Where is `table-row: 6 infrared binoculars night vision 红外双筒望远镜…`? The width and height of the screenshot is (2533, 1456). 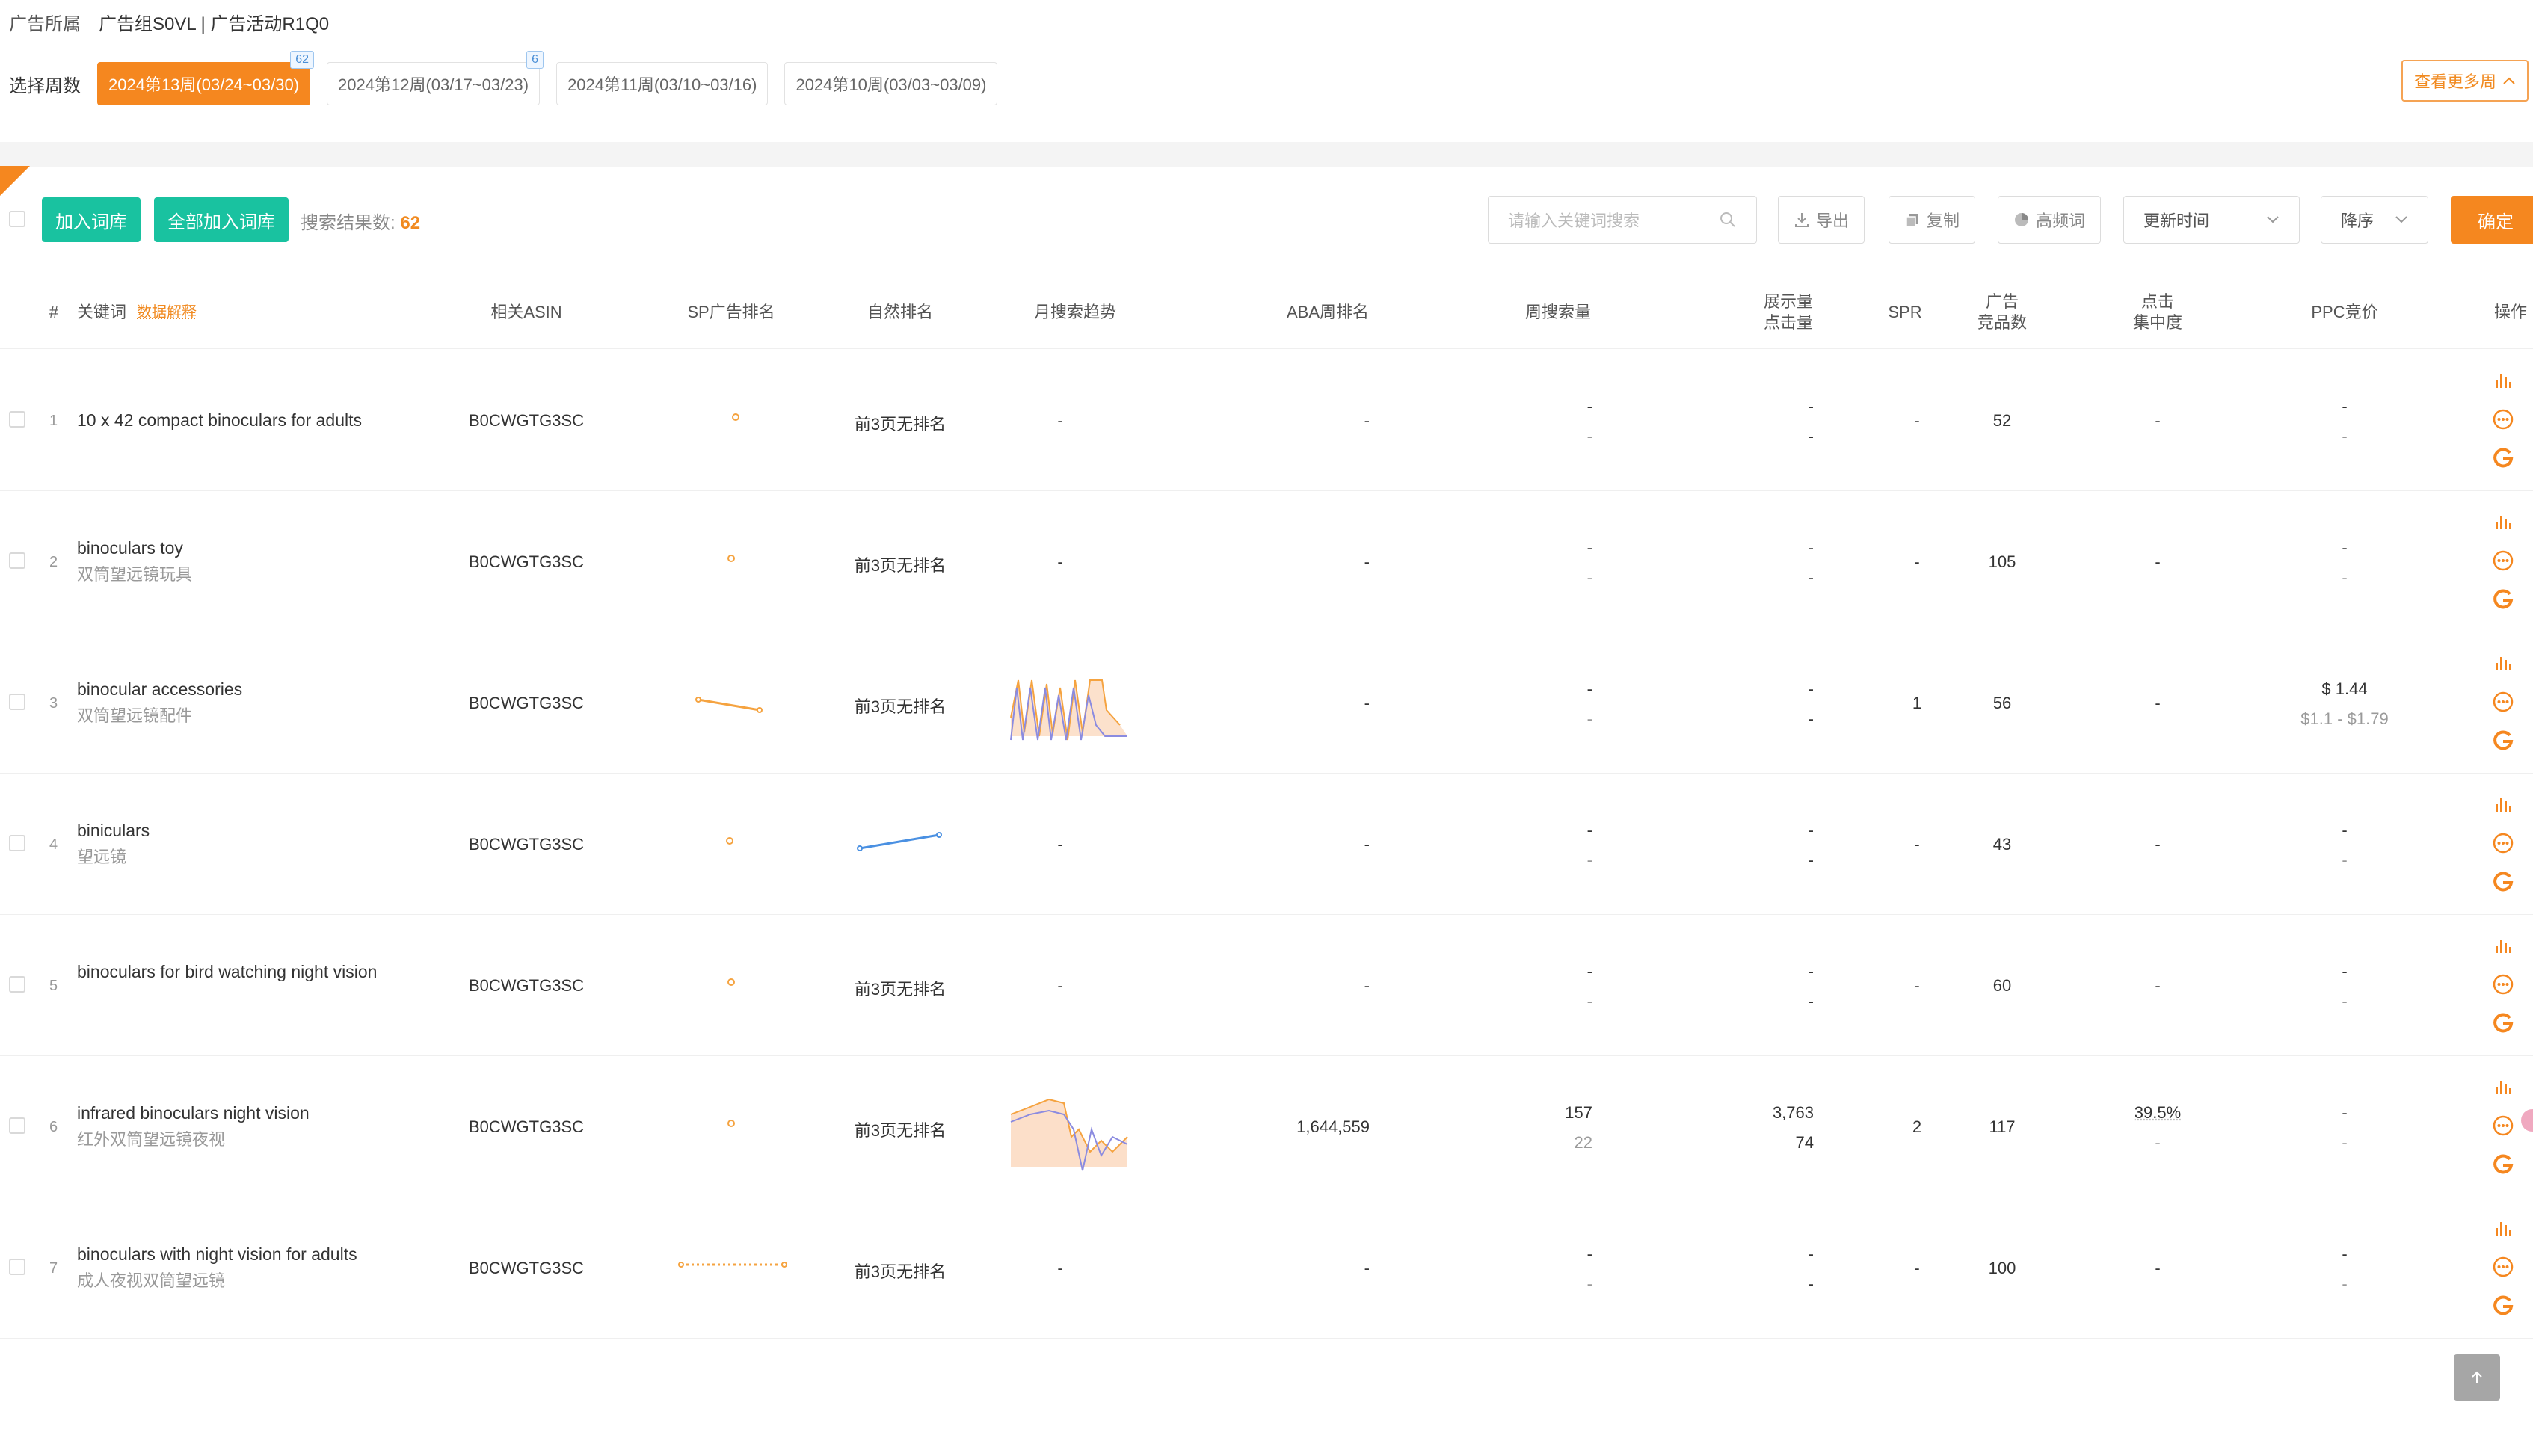
table-row: 6 infrared binoculars night vision 红外双筒望远镜… is located at coordinates (1266, 1126).